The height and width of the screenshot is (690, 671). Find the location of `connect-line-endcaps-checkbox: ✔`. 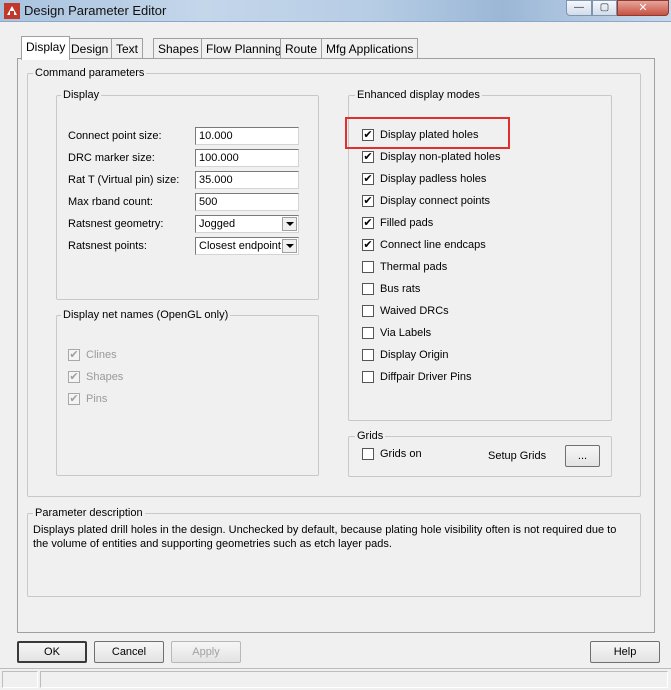

connect-line-endcaps-checkbox: ✔ is located at coordinates (368, 245).